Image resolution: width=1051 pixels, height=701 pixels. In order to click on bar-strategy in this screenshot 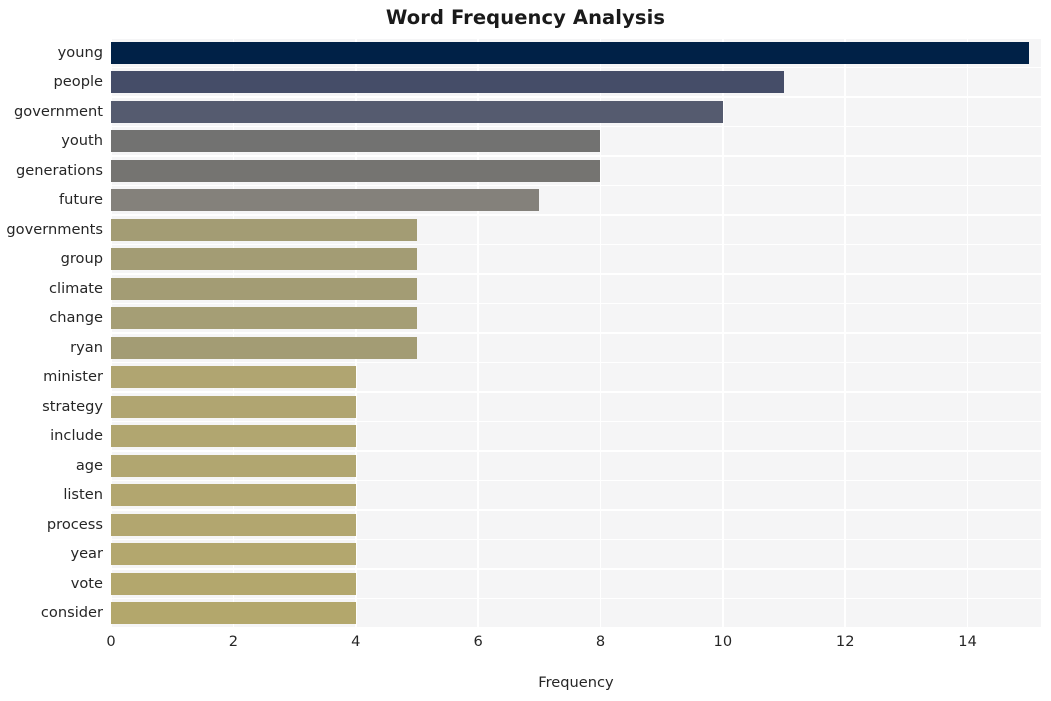, I will do `click(233, 406)`.